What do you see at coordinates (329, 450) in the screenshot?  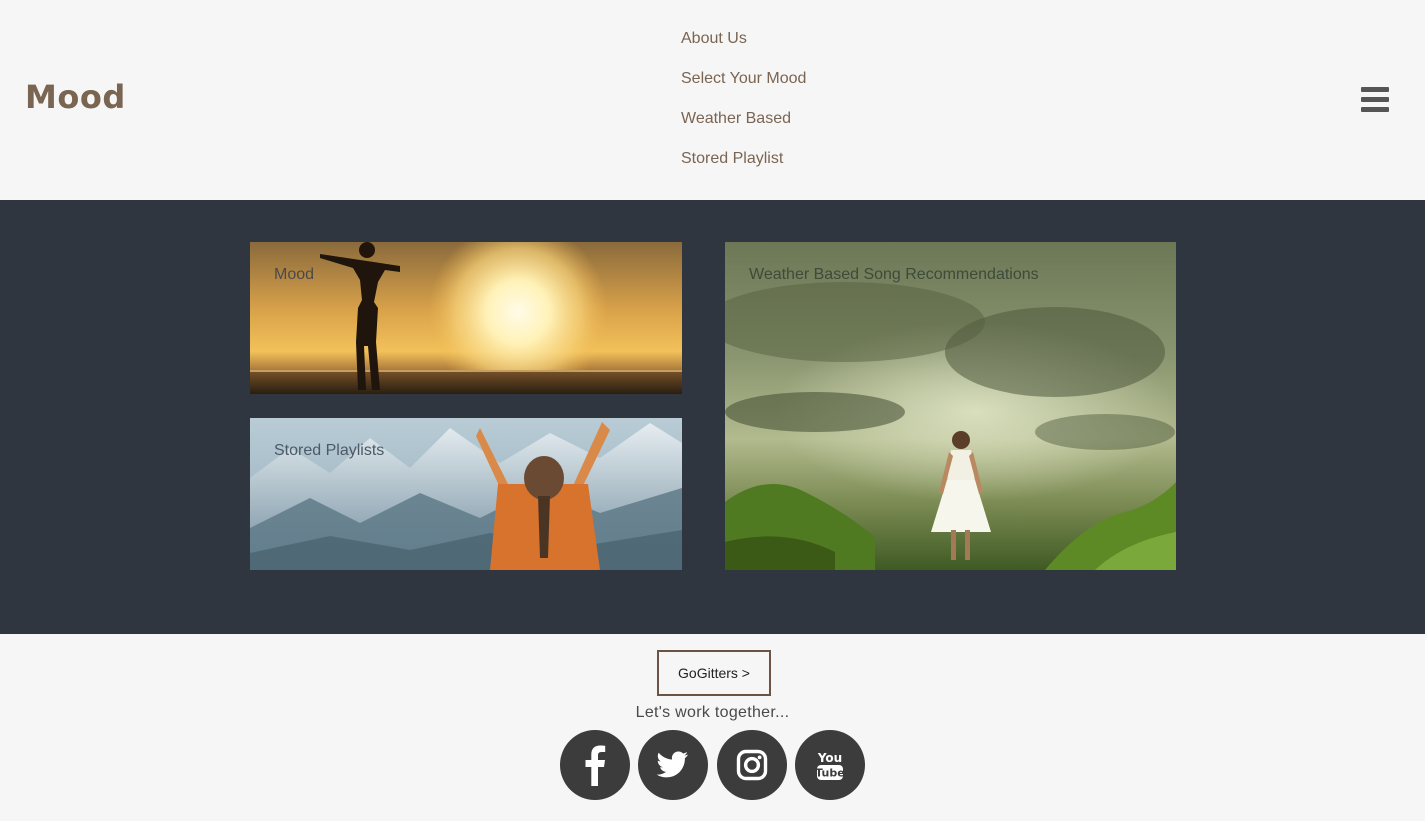 I see `stored-playlists-card-label: Stored Playlists` at bounding box center [329, 450].